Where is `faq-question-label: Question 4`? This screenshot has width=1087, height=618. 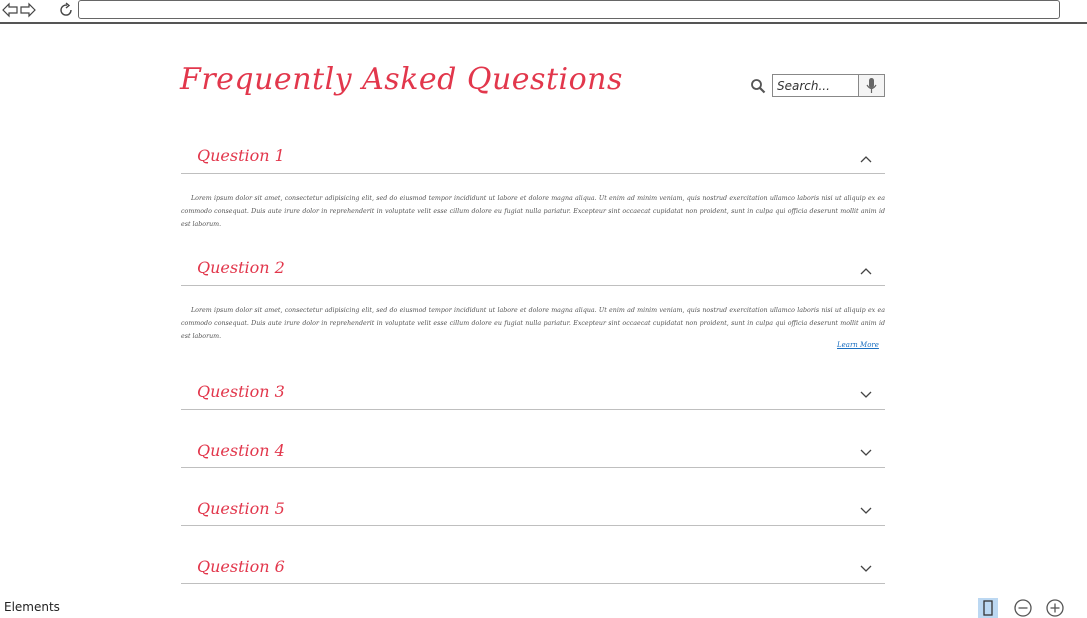
faq-question-label: Question 4 is located at coordinates (241, 450).